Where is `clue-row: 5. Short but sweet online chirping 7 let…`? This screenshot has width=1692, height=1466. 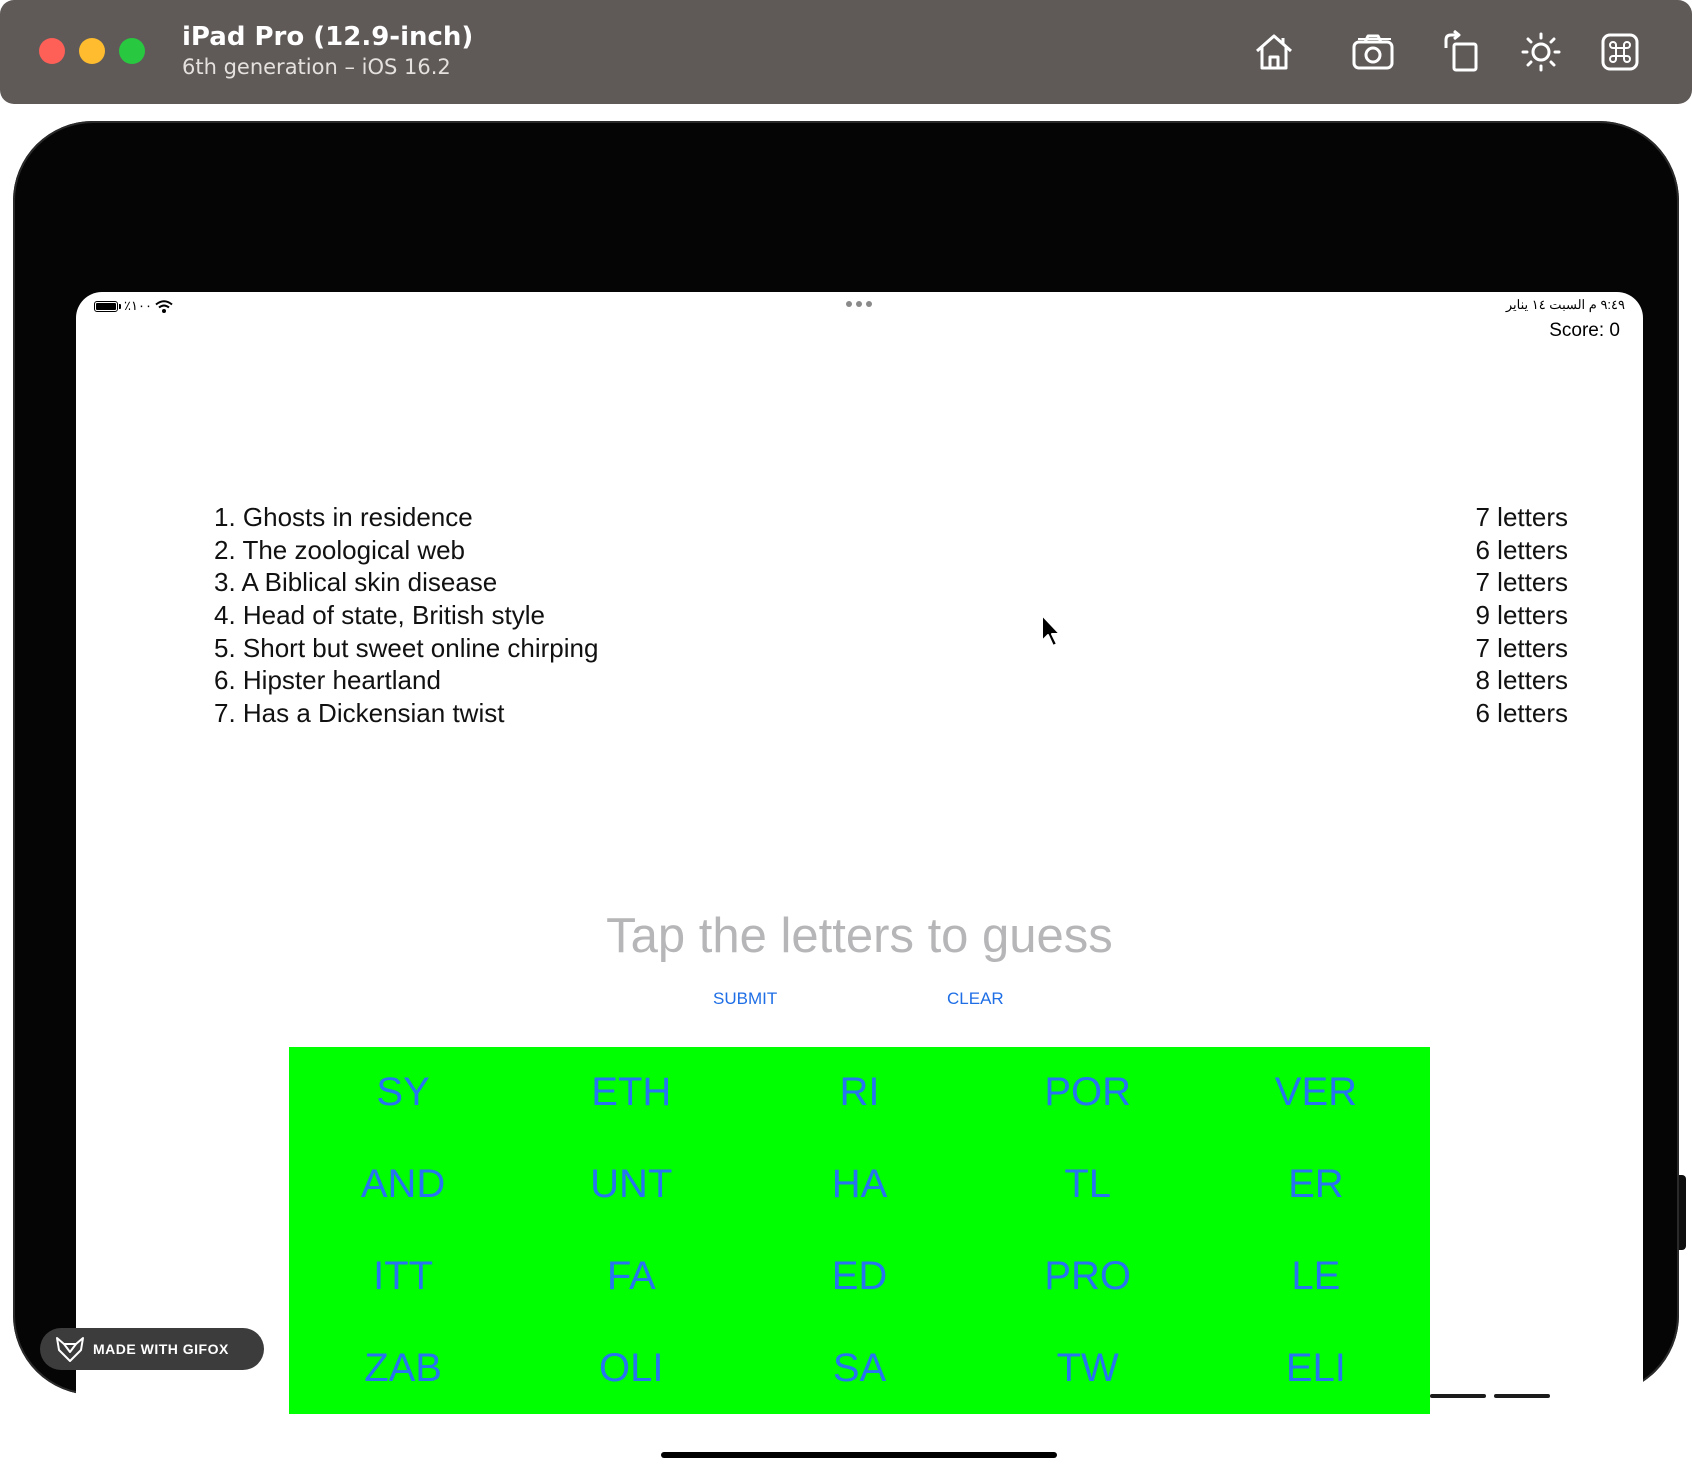
clue-row: 5. Short but sweet online chirping 7 let… is located at coordinates (891, 648).